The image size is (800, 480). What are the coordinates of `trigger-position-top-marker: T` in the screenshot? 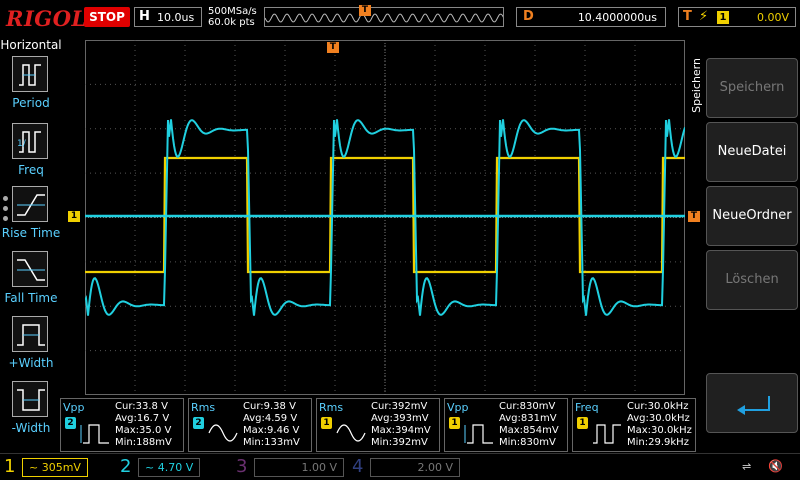 It's located at (365, 10).